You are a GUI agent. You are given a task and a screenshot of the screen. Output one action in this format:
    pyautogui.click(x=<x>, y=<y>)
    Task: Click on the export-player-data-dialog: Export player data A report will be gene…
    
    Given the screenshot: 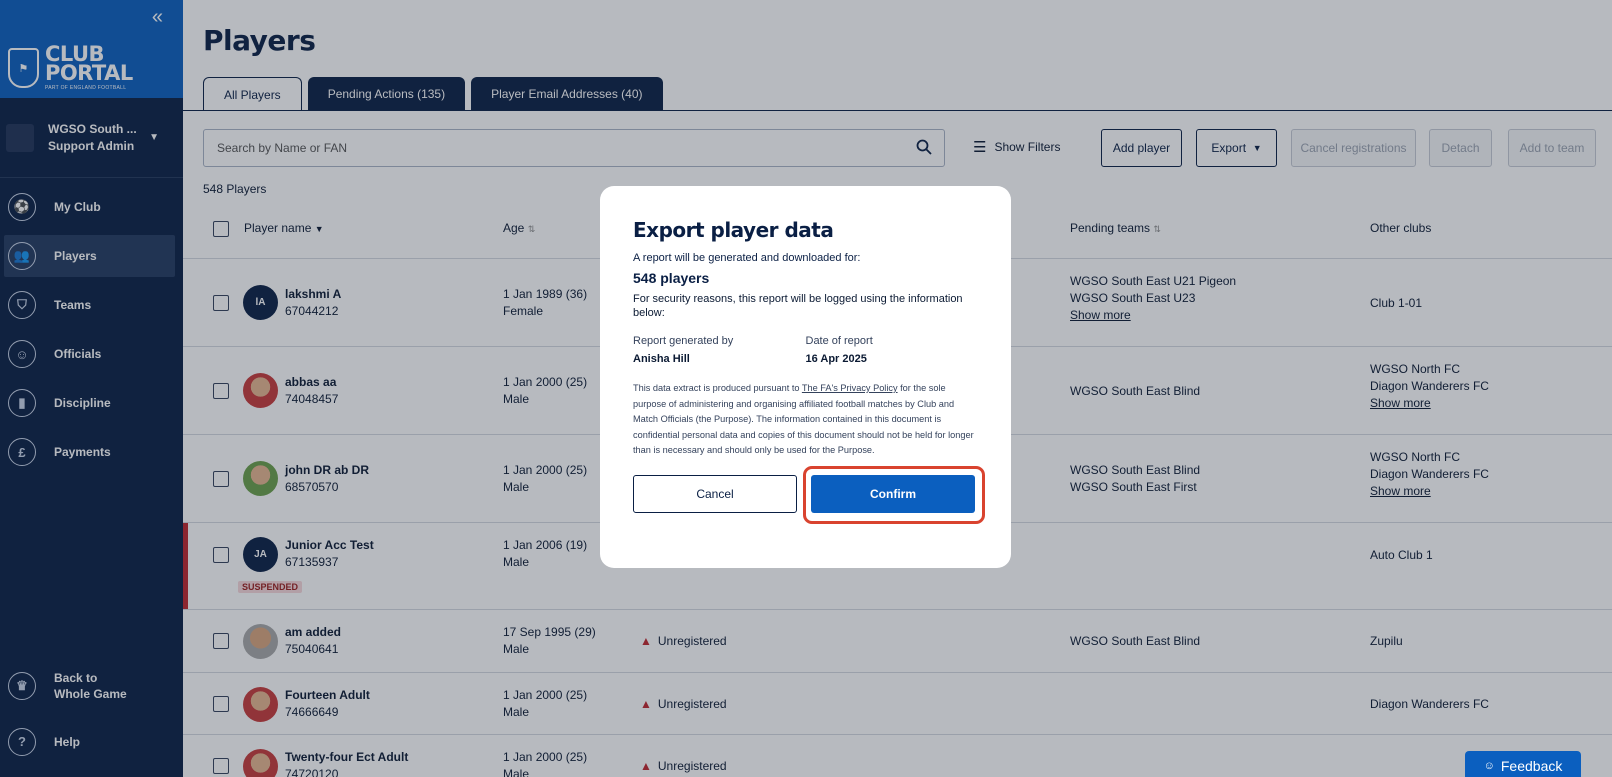 What is the action you would take?
    pyautogui.click(x=805, y=377)
    